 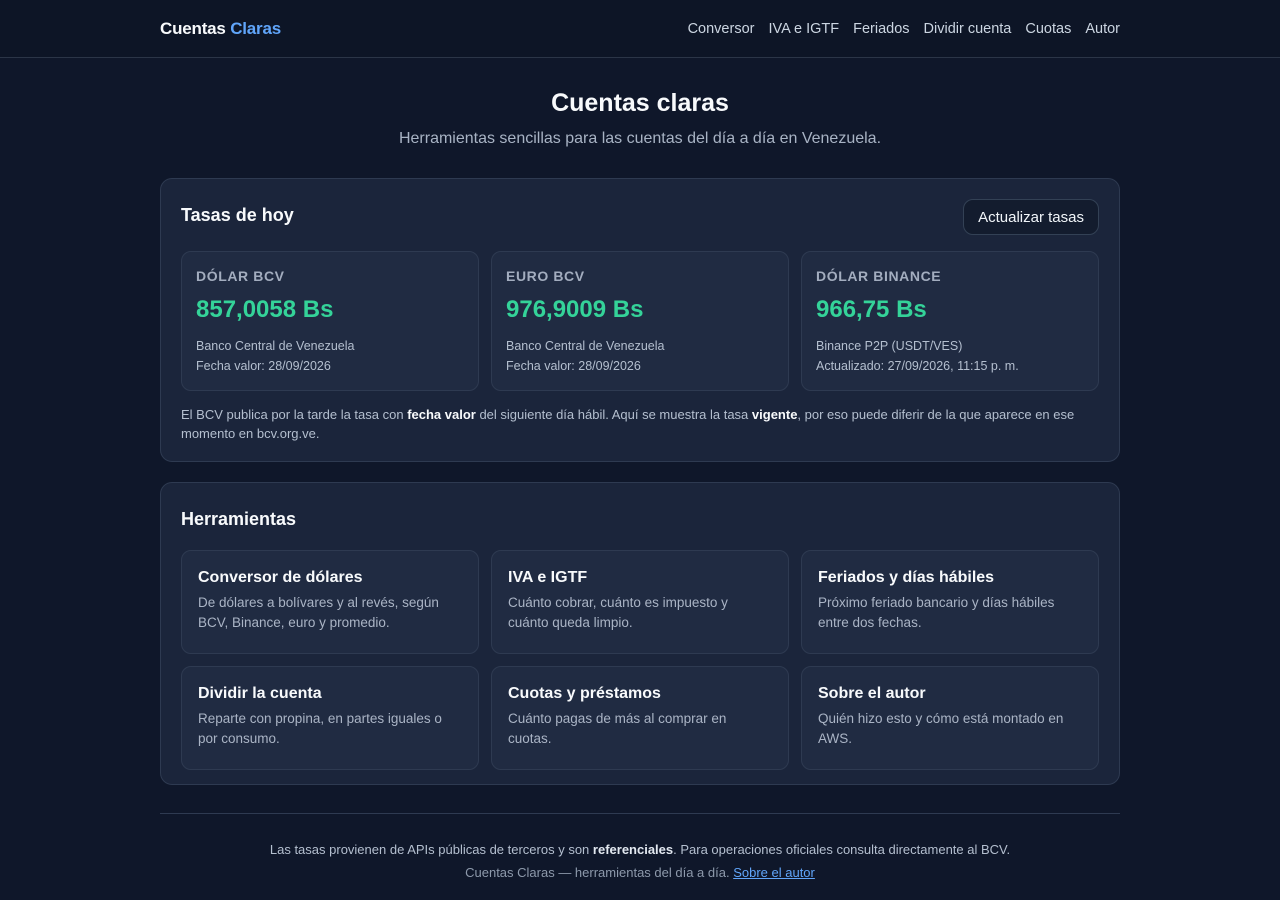 I want to click on rate-value: 976,9009 Bs, so click(x=575, y=309).